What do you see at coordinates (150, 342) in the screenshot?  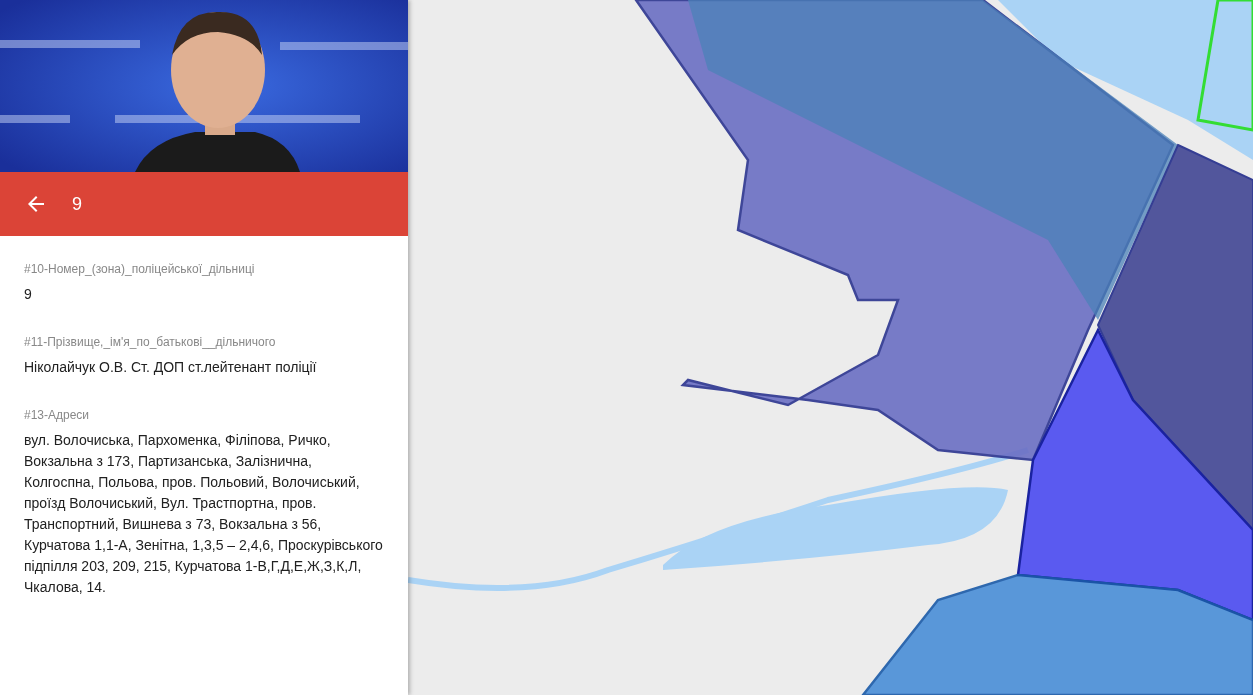 I see `field-label: #11-Прізвище,_ім'я_по_батькові__дільничого` at bounding box center [150, 342].